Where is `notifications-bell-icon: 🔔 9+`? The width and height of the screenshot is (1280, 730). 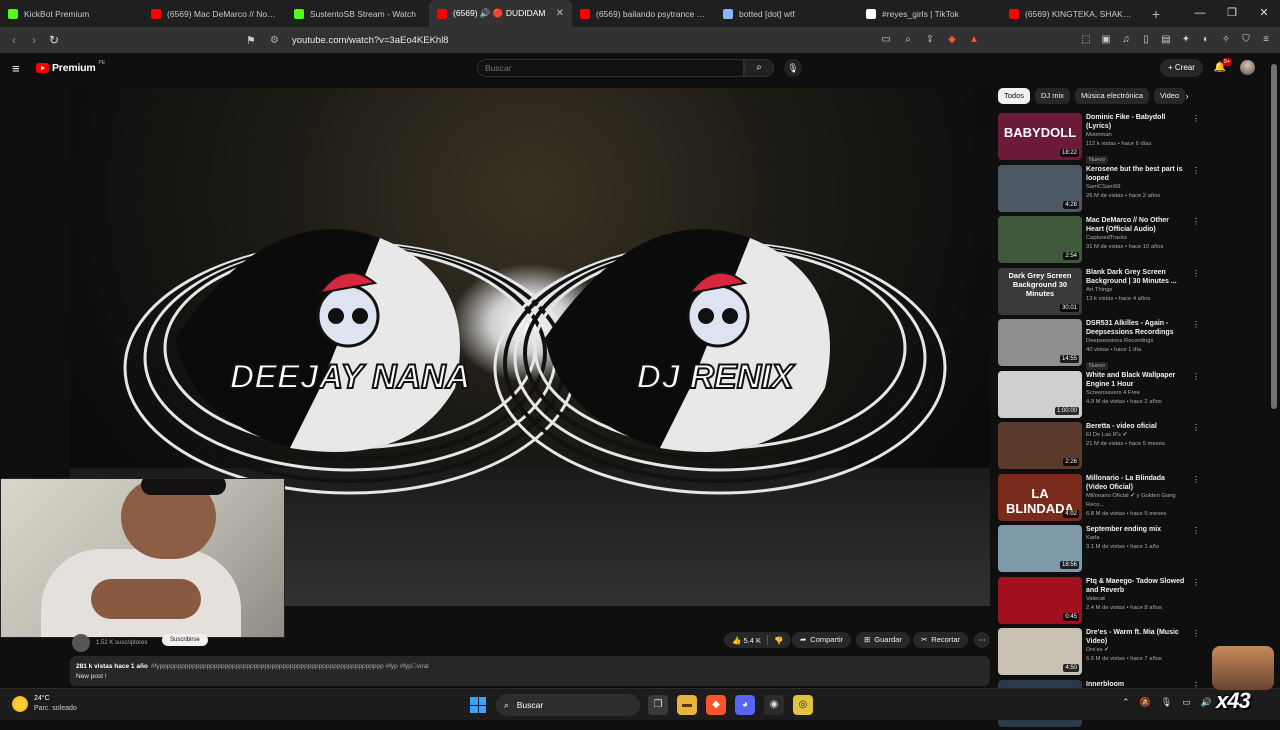
notifications-bell-icon: 🔔 9+ is located at coordinates (1222, 67).